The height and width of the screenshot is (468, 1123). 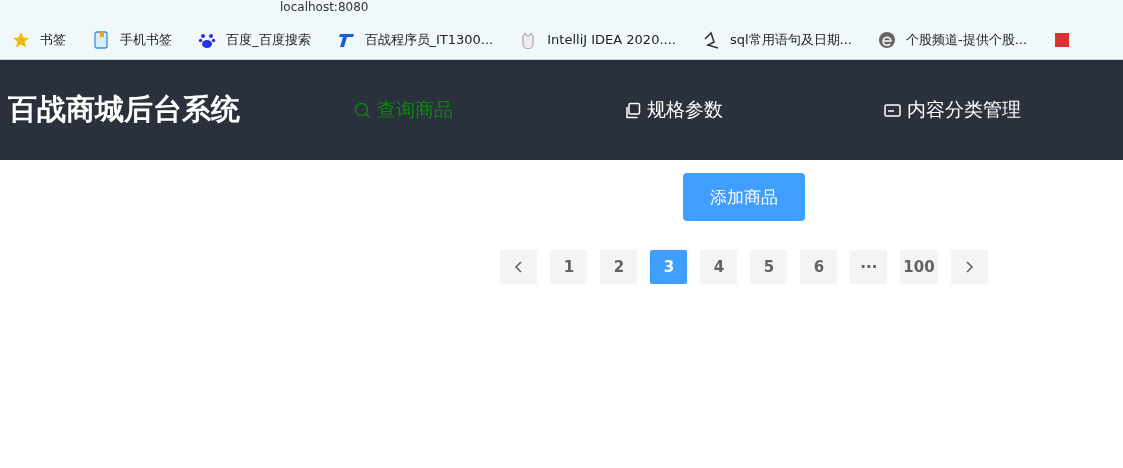 What do you see at coordinates (892, 110) in the screenshot?
I see `card-icon` at bounding box center [892, 110].